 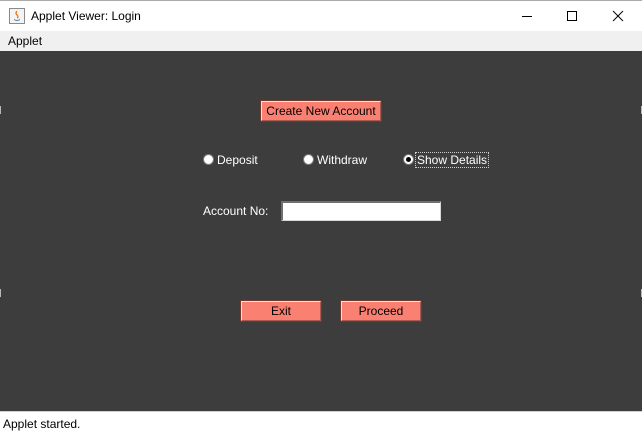 What do you see at coordinates (42, 424) in the screenshot?
I see `status-text: Applet started.` at bounding box center [42, 424].